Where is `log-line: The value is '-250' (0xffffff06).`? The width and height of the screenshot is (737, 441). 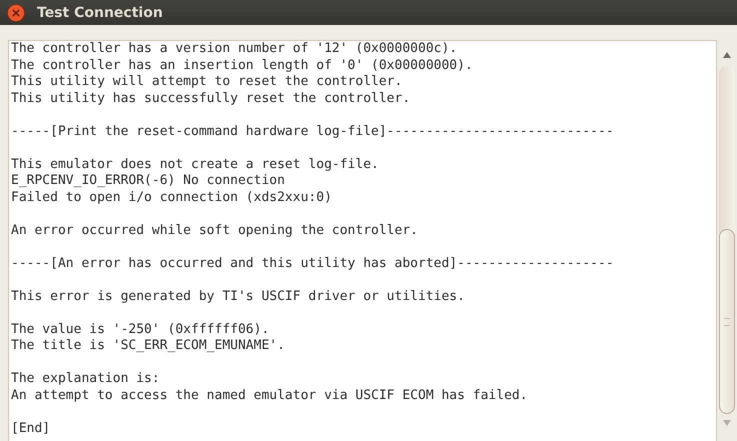
log-line: The value is '-250' (0xffffff06). is located at coordinates (140, 330).